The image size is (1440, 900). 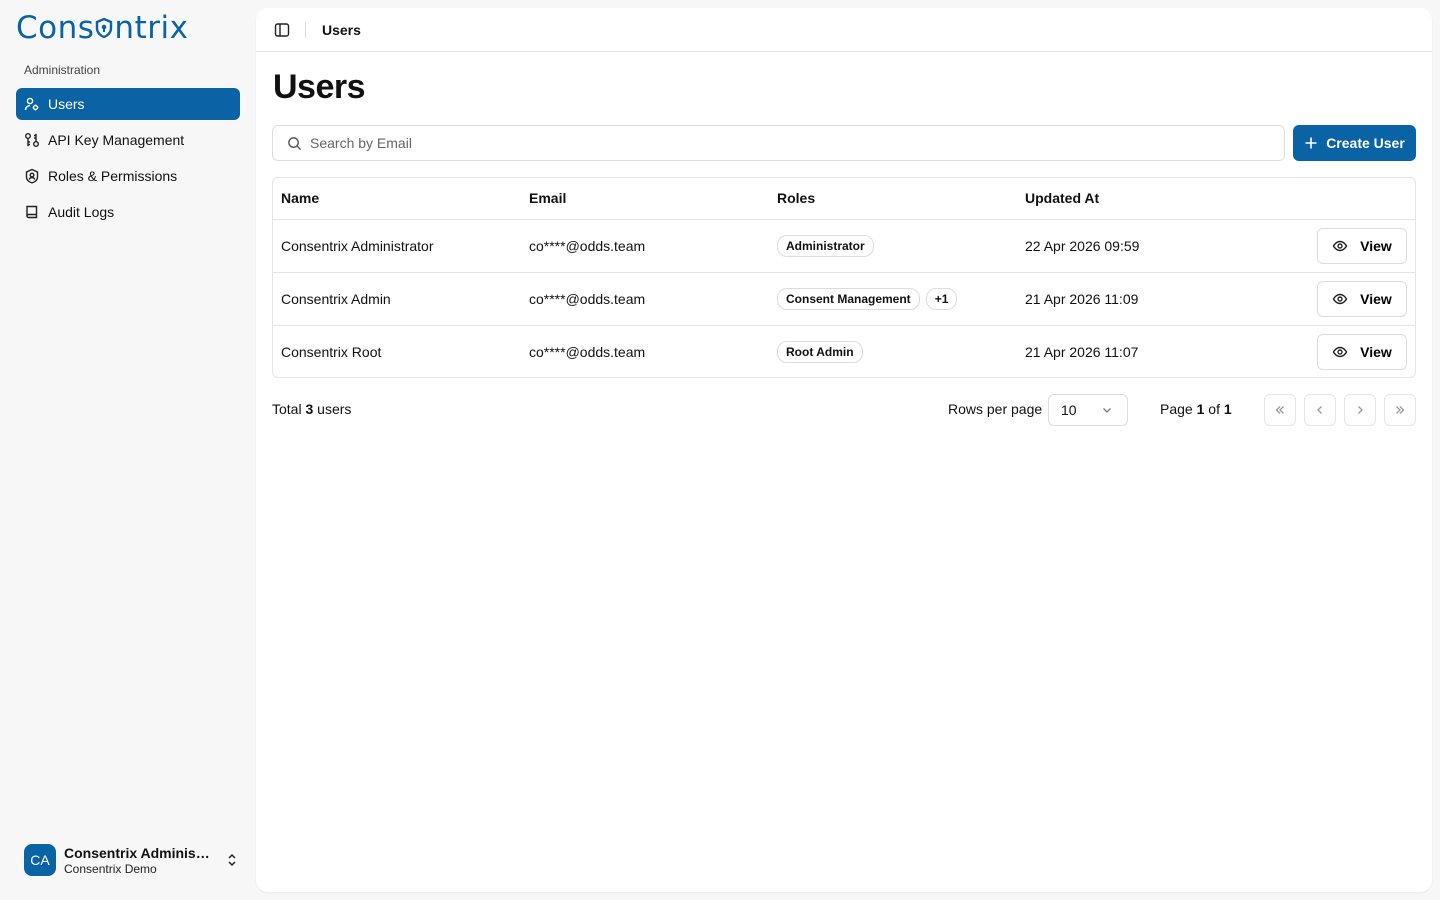 I want to click on column-header-actions, so click(x=1316, y=199).